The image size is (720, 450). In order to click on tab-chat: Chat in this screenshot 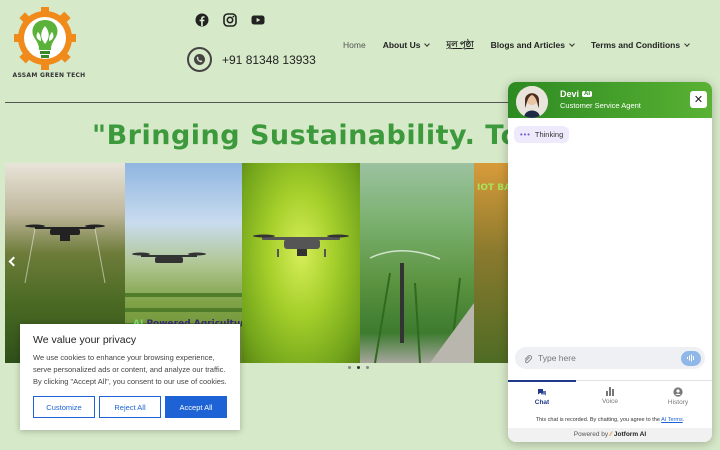, I will do `click(542, 396)`.